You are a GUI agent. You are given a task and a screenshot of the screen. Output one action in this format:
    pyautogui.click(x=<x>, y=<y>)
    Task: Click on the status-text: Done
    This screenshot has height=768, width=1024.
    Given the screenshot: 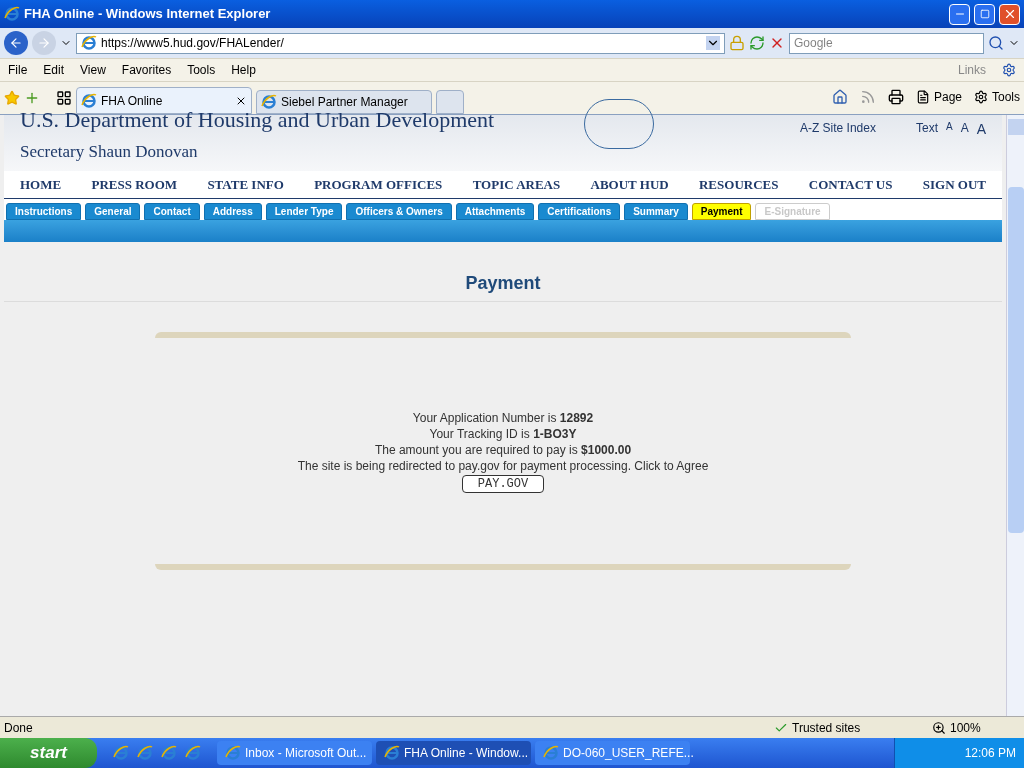 What is the action you would take?
    pyautogui.click(x=19, y=728)
    